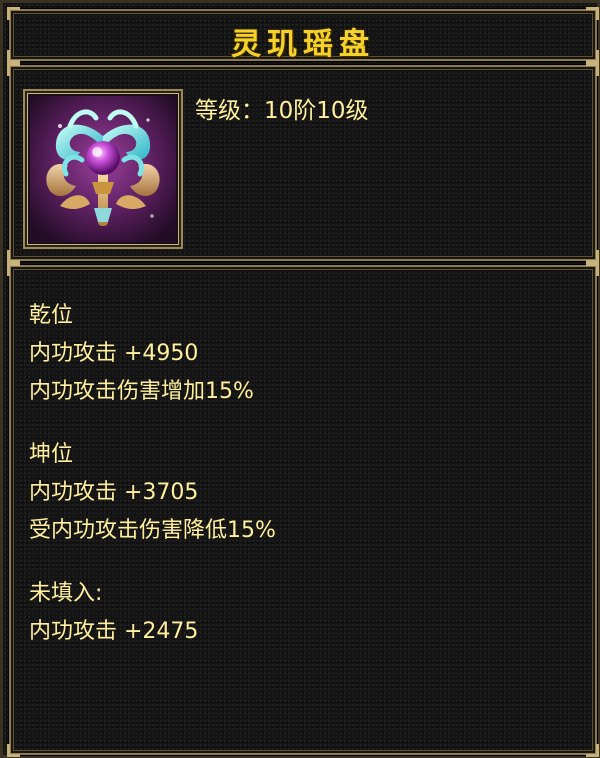  What do you see at coordinates (141, 391) in the screenshot?
I see `stat-line: 内功攻击伤害增加15%` at bounding box center [141, 391].